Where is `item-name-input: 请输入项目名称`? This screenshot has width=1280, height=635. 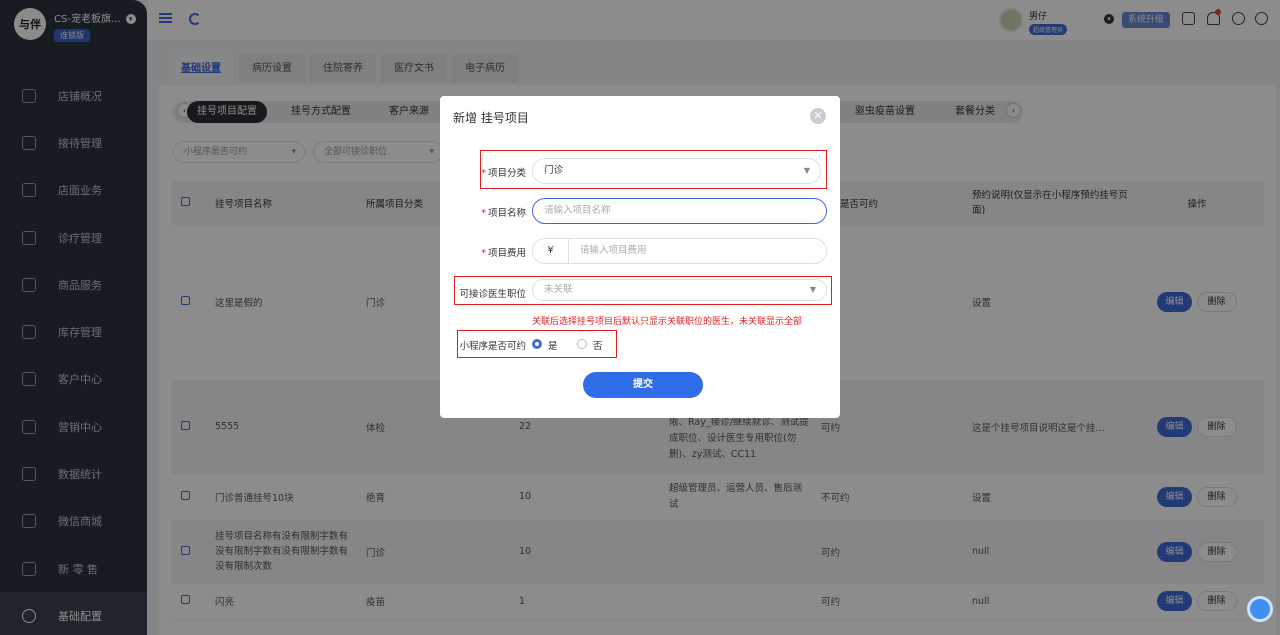 item-name-input: 请输入项目名称 is located at coordinates (679, 211).